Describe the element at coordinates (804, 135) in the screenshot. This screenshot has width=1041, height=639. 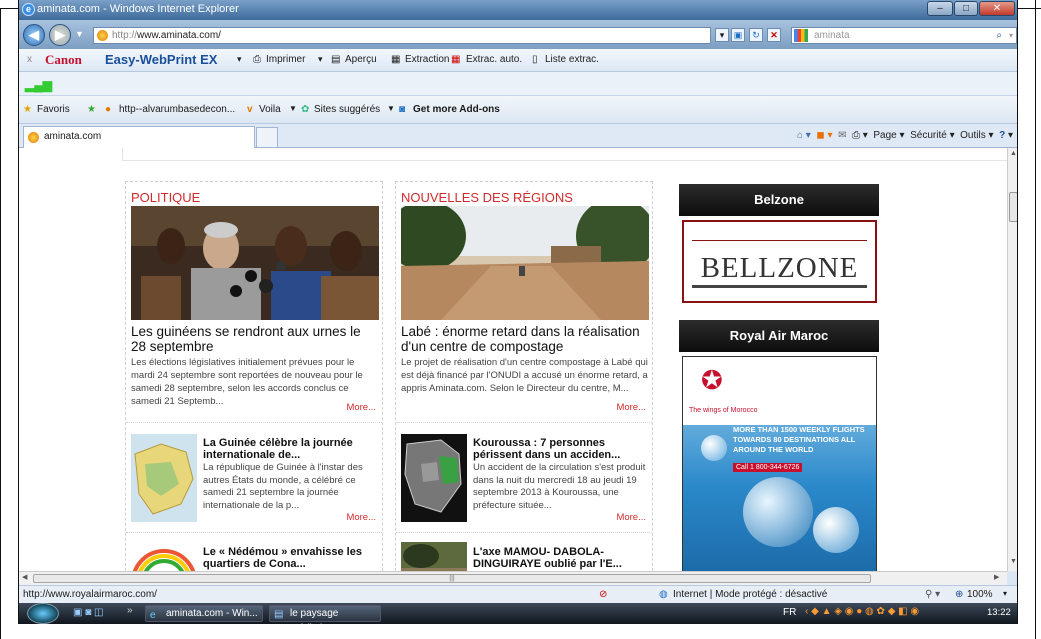
I see `home-icon: ⌂ ▾` at that location.